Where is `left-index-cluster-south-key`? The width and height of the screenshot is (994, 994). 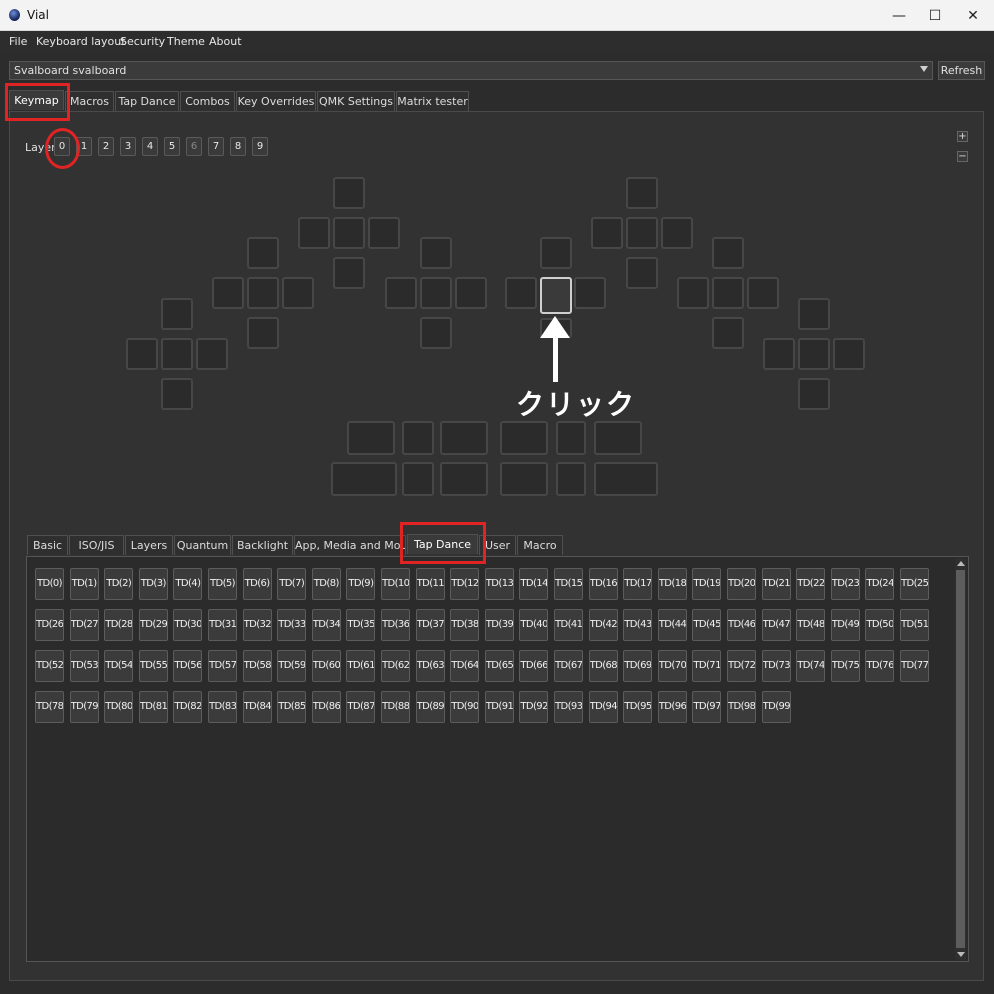 left-index-cluster-south-key is located at coordinates (349, 273).